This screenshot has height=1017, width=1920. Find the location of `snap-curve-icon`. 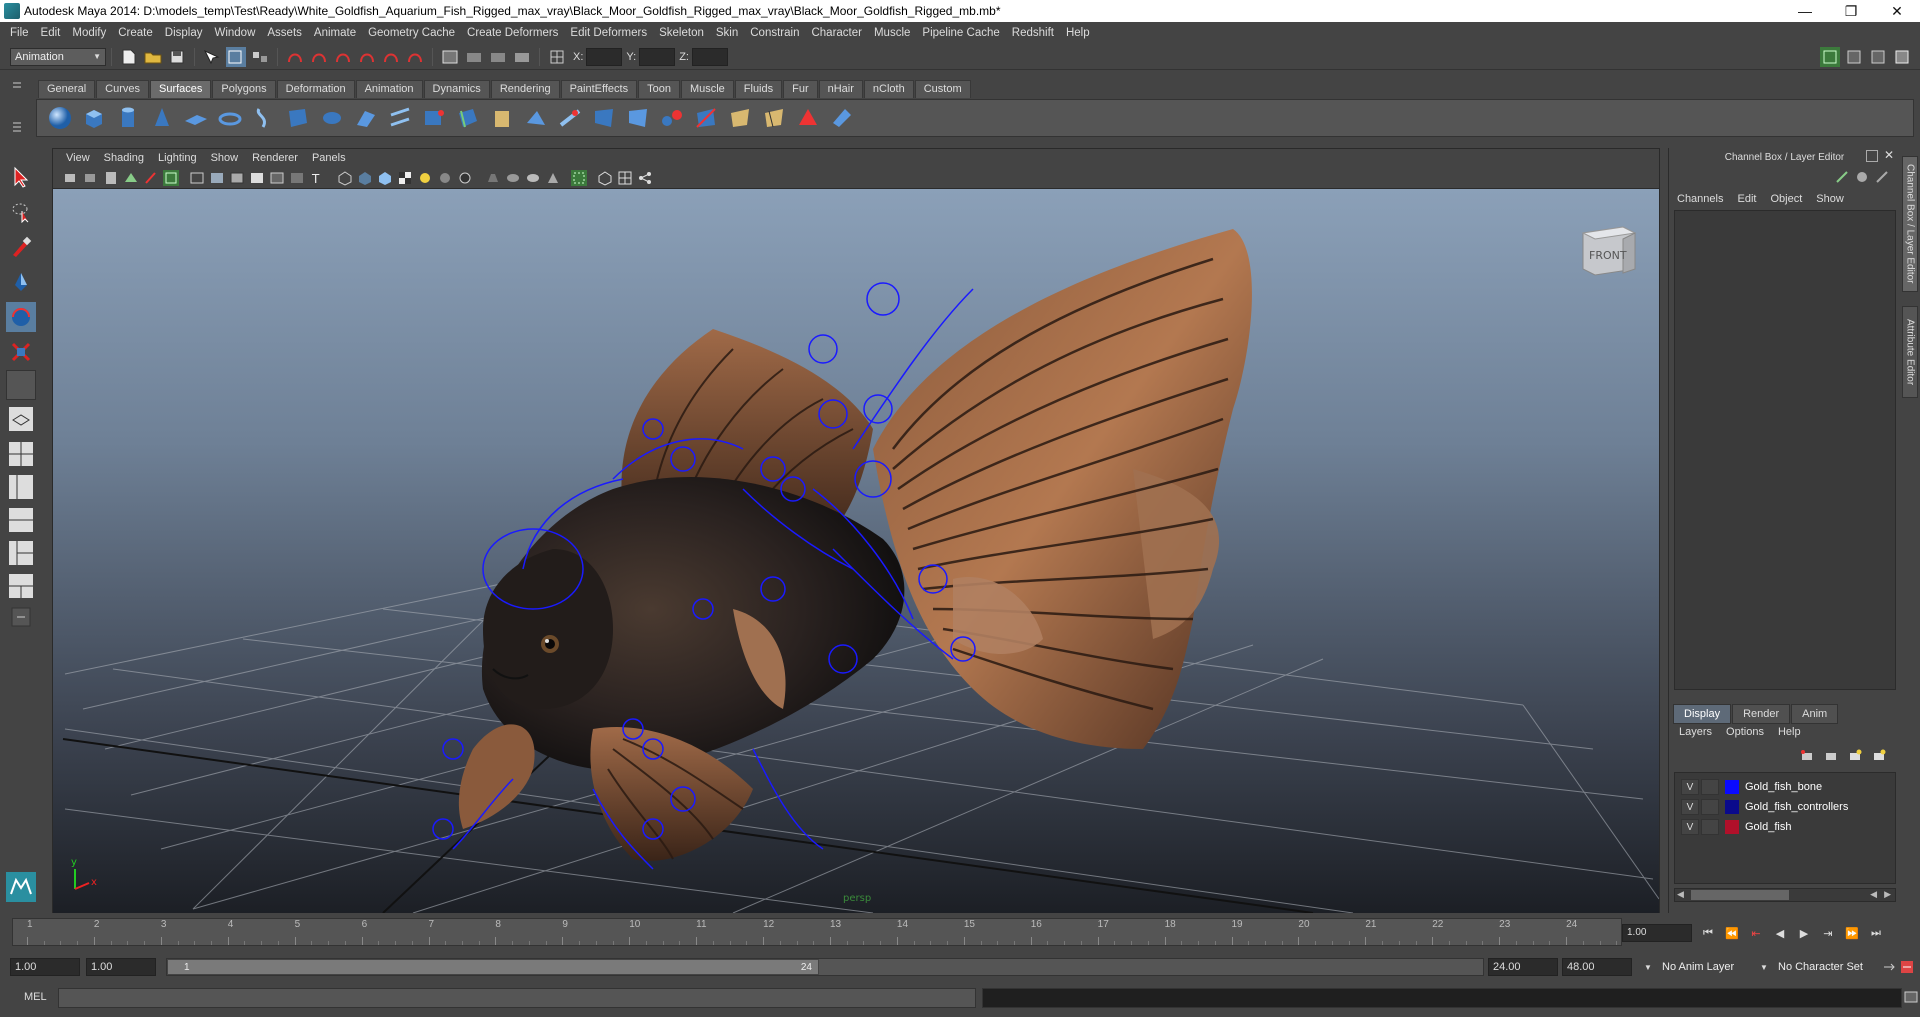

snap-curve-icon is located at coordinates (319, 57).